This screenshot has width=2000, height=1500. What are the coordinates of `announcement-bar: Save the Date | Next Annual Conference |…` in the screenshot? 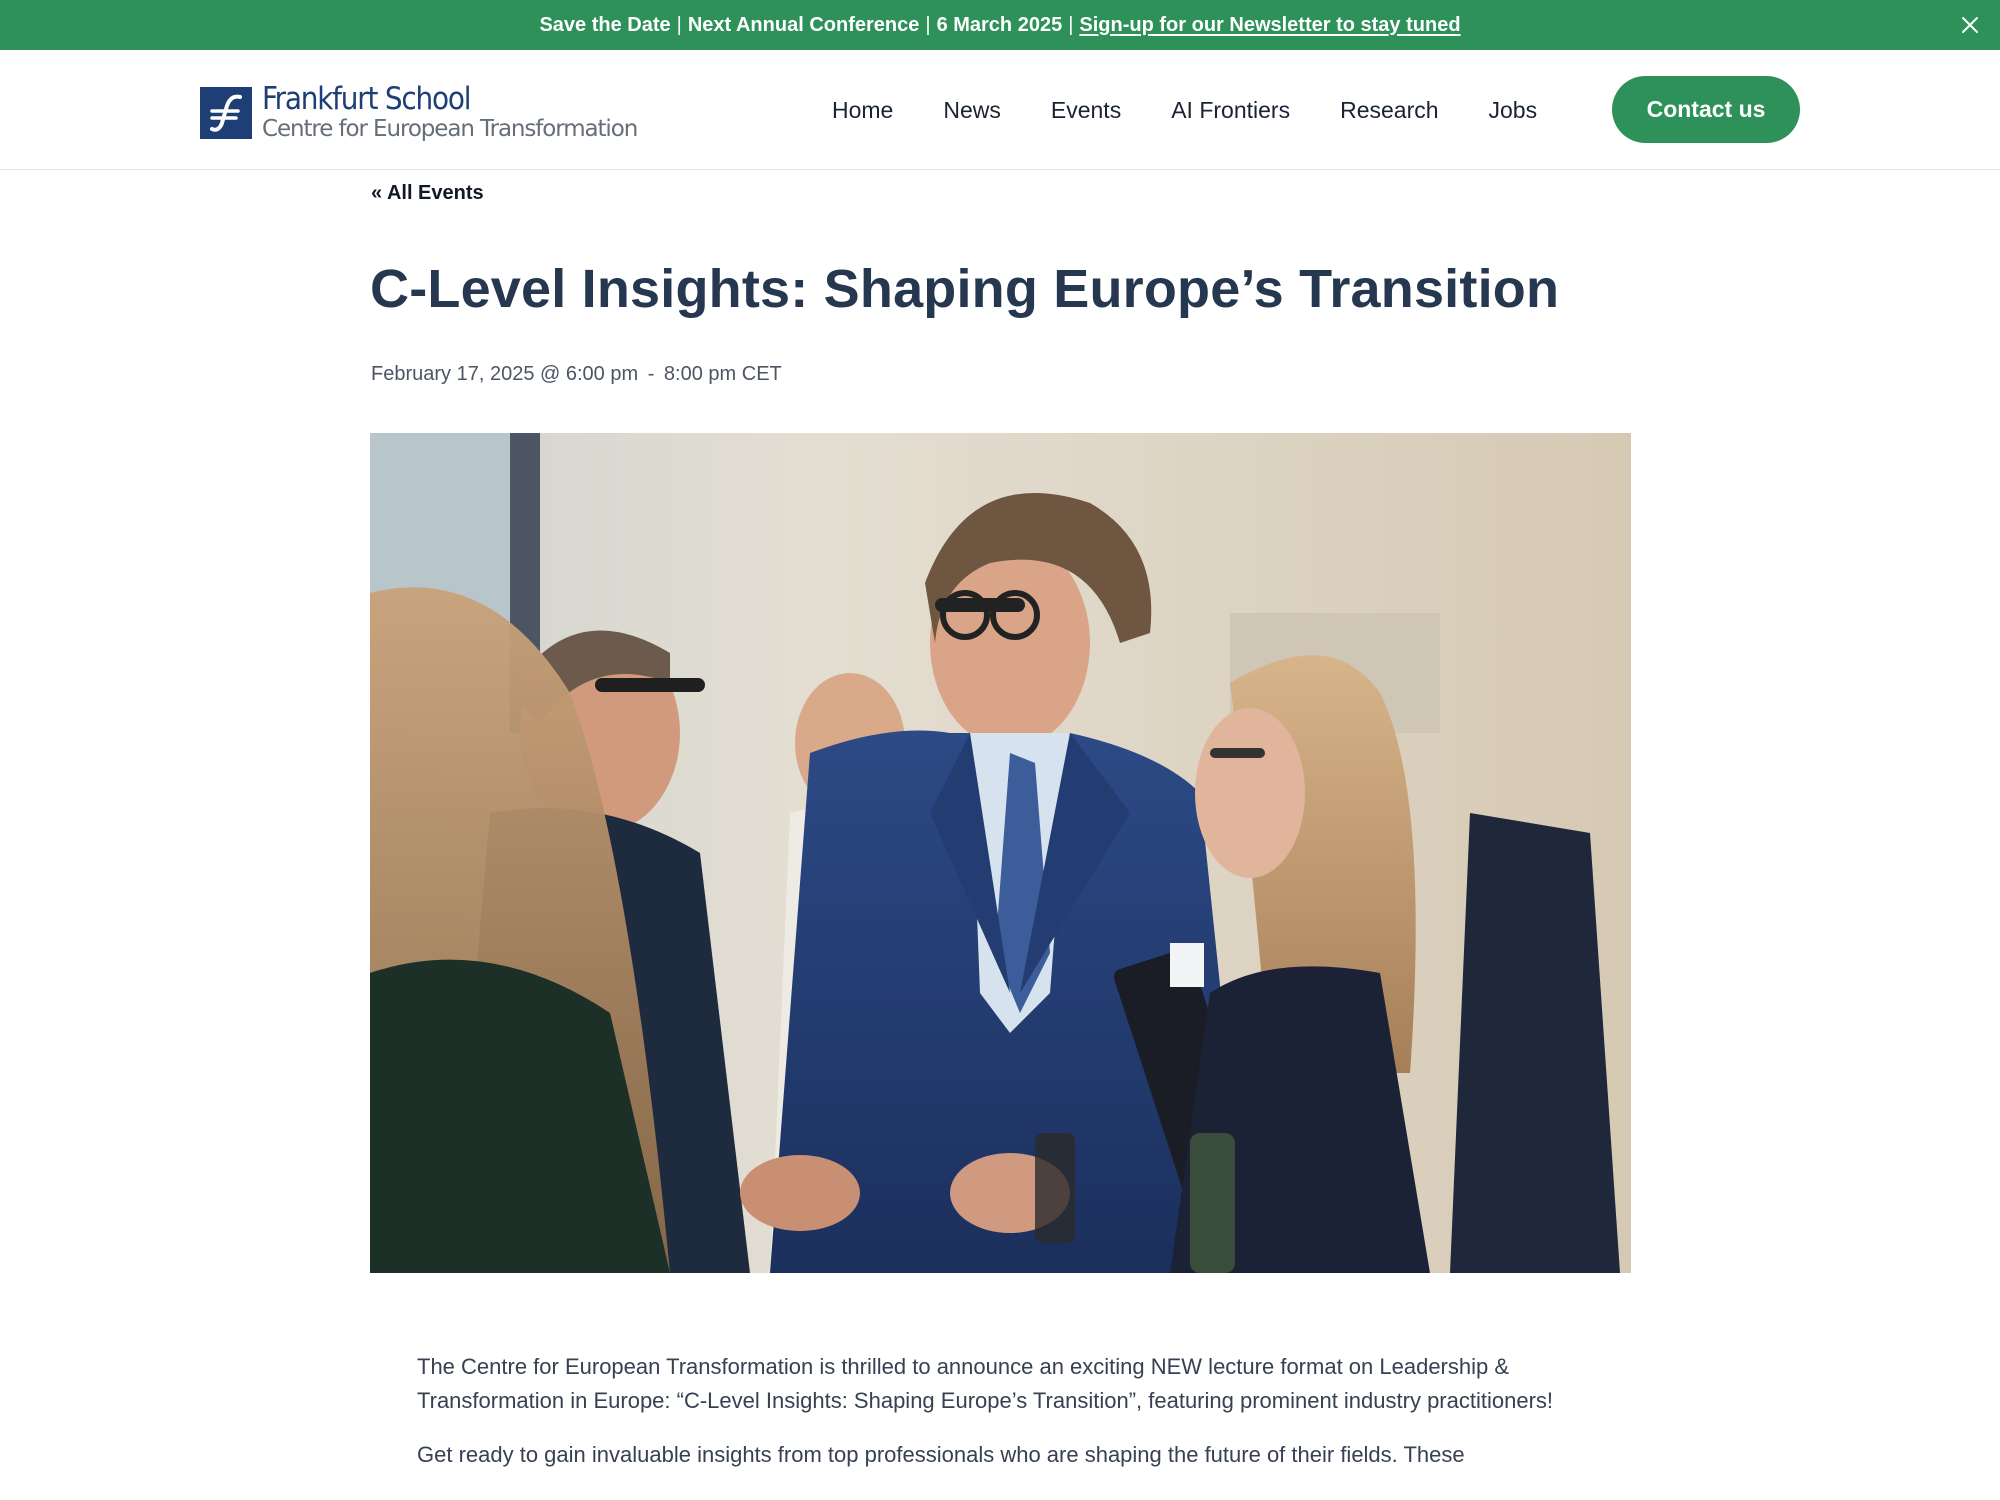 It's located at (1000, 25).